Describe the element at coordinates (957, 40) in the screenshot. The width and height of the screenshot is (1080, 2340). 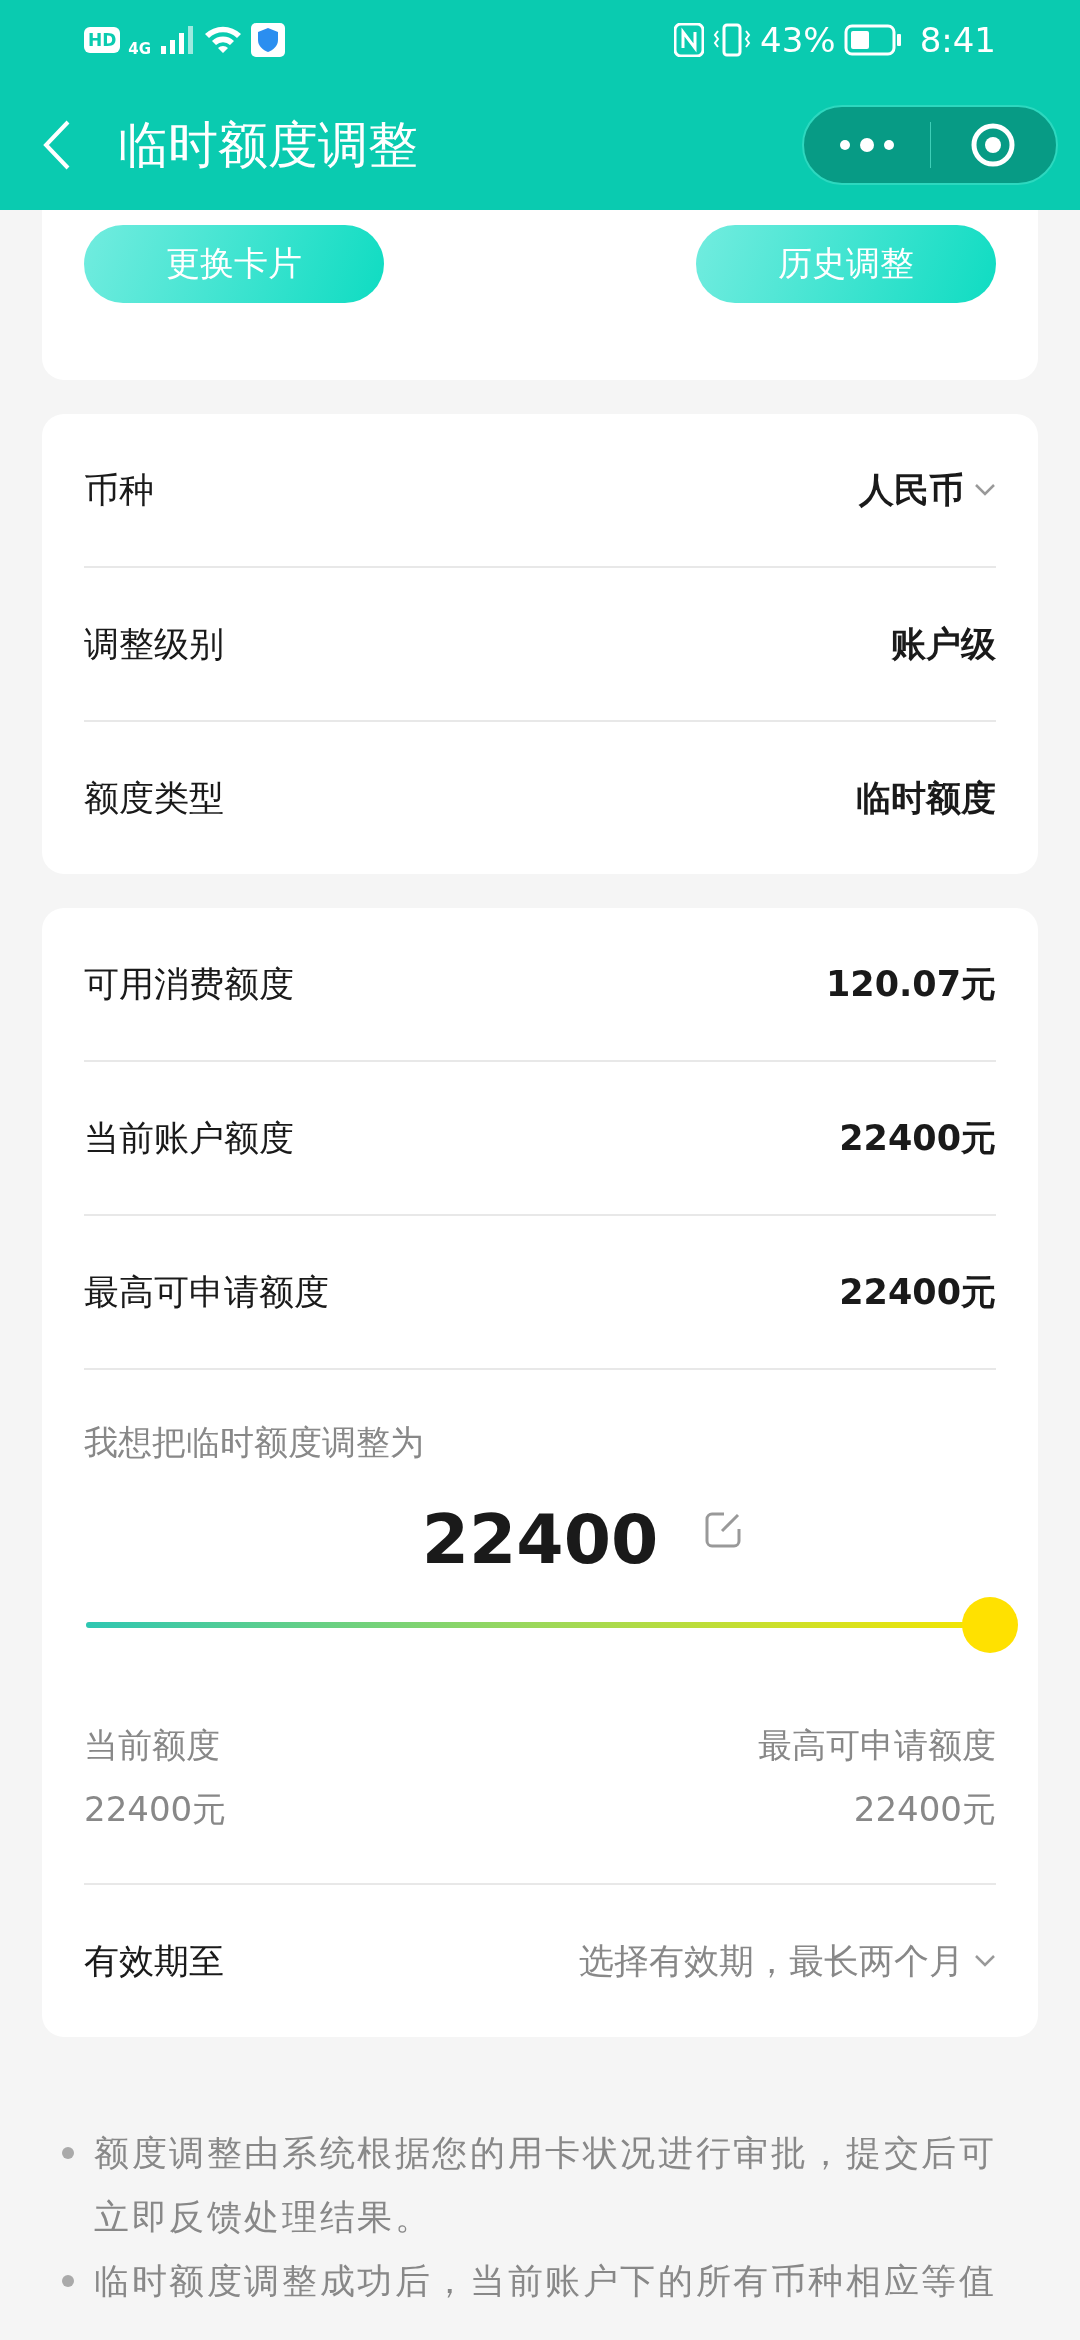
I see `clock-time: 8:41` at that location.